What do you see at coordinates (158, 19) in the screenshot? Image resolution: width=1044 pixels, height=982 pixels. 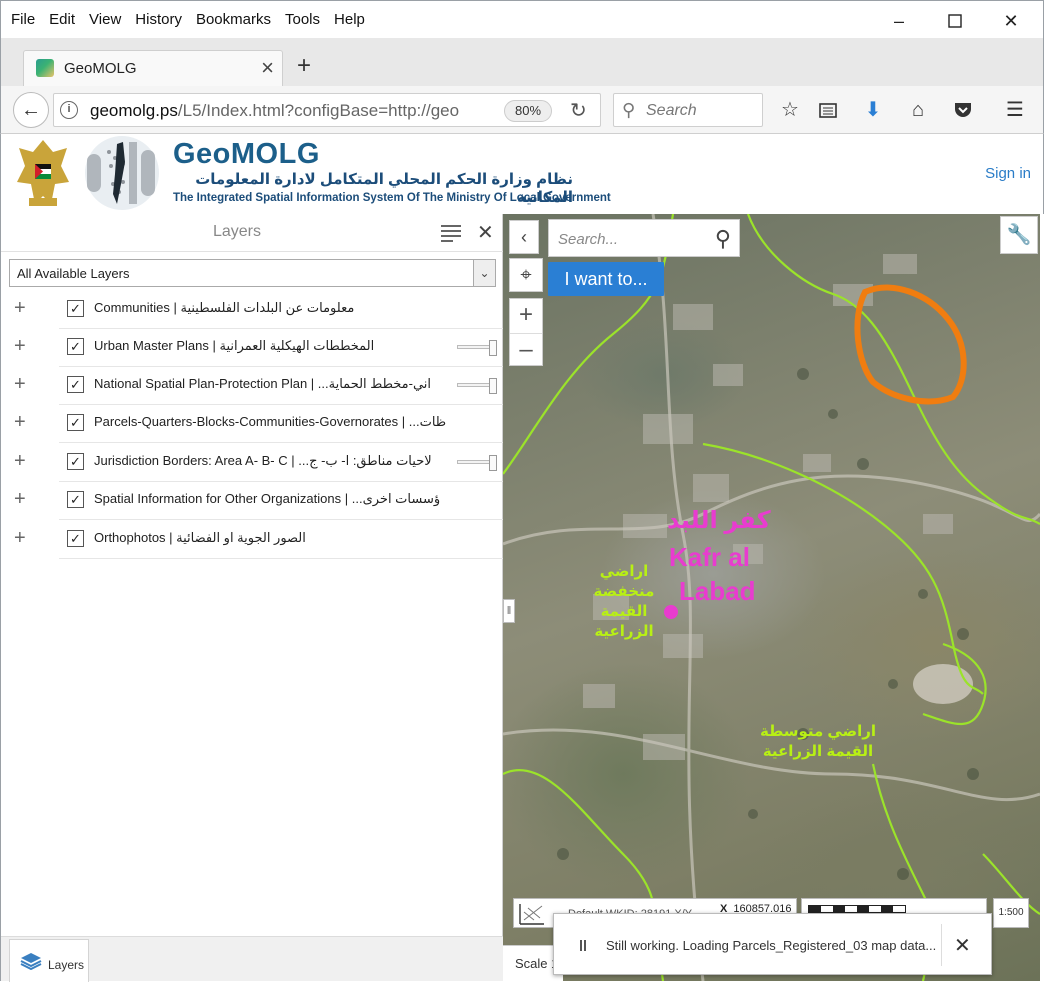 I see `menu-history: History` at bounding box center [158, 19].